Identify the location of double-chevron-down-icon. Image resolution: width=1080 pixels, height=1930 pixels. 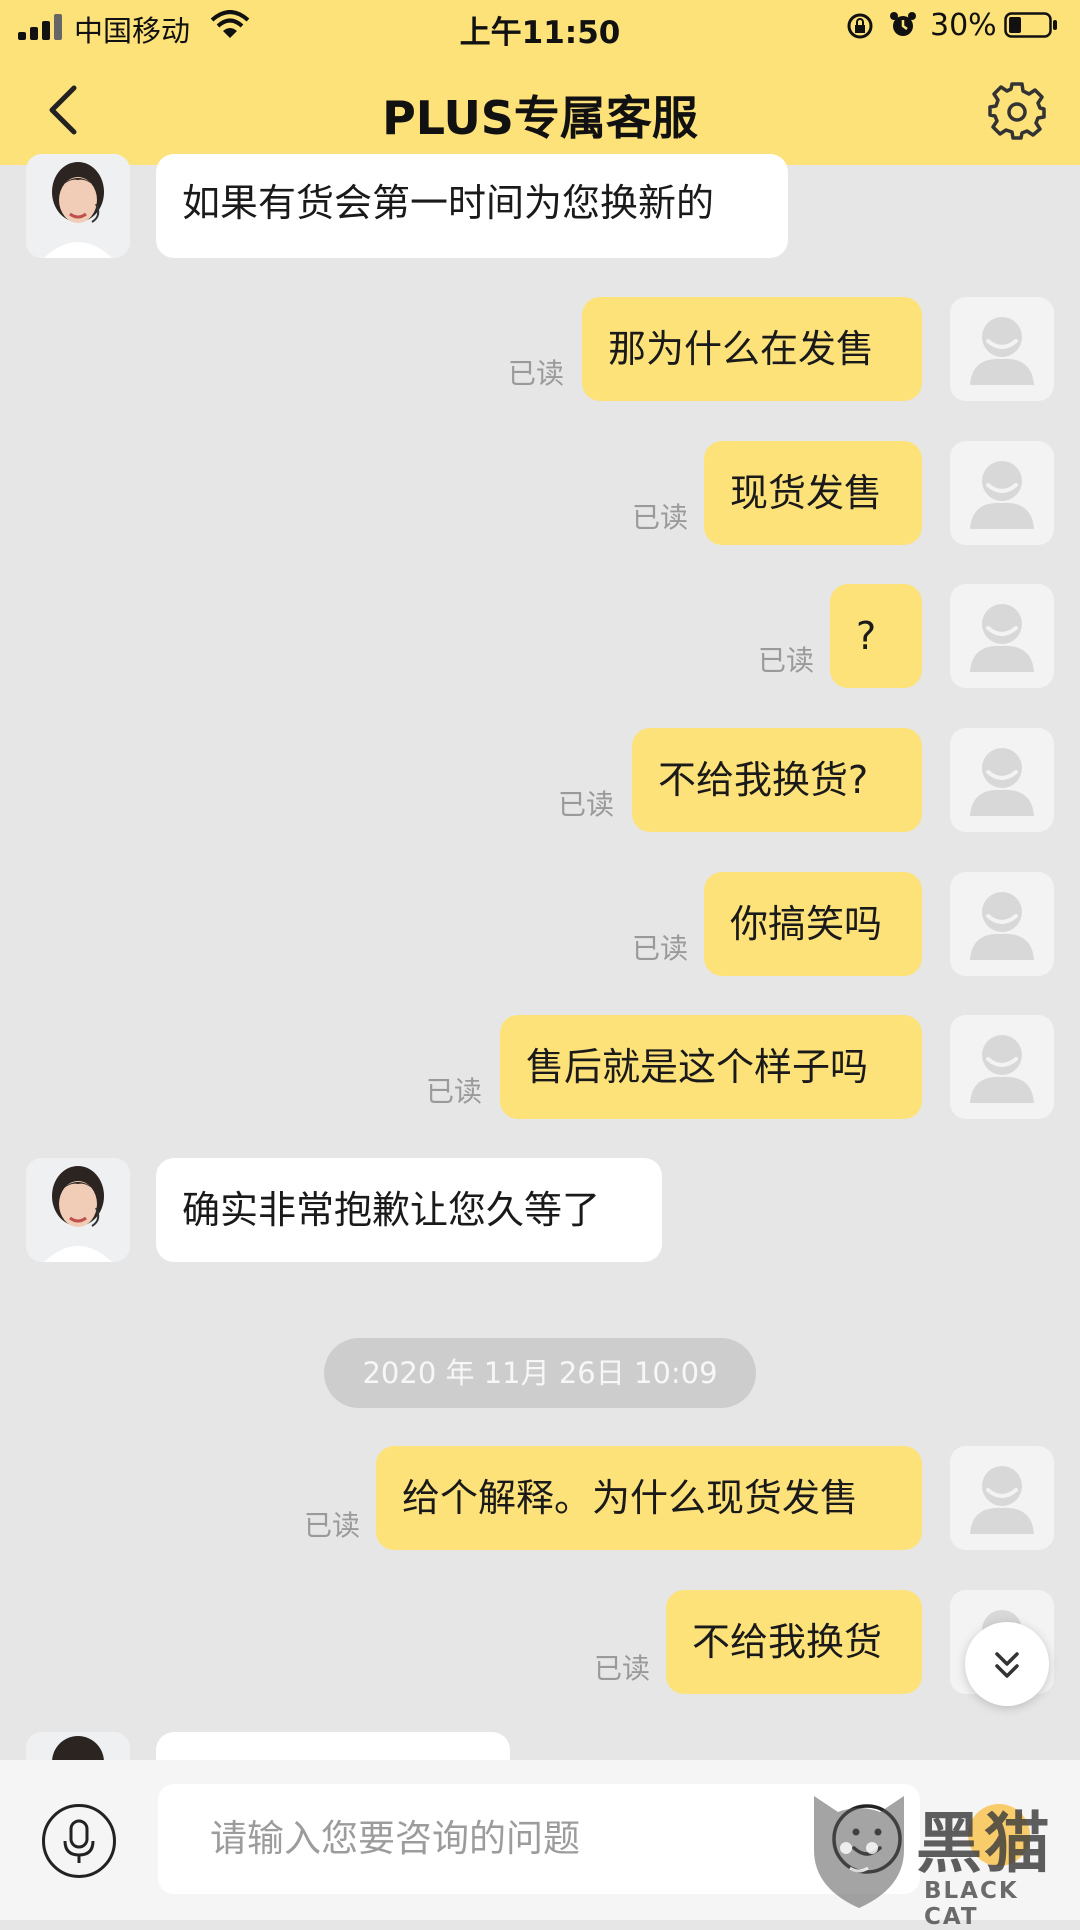
(1007, 1665).